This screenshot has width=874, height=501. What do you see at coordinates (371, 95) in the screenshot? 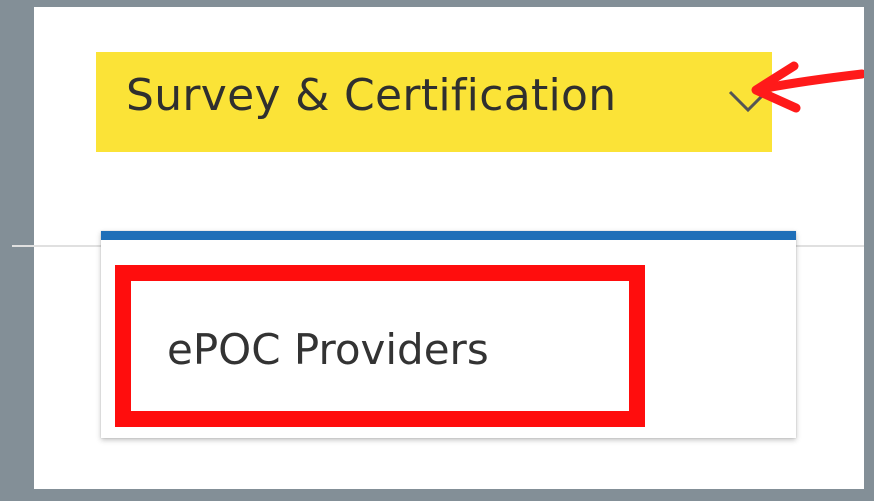
I see `survey-certification-menu-label: Survey & Certification` at bounding box center [371, 95].